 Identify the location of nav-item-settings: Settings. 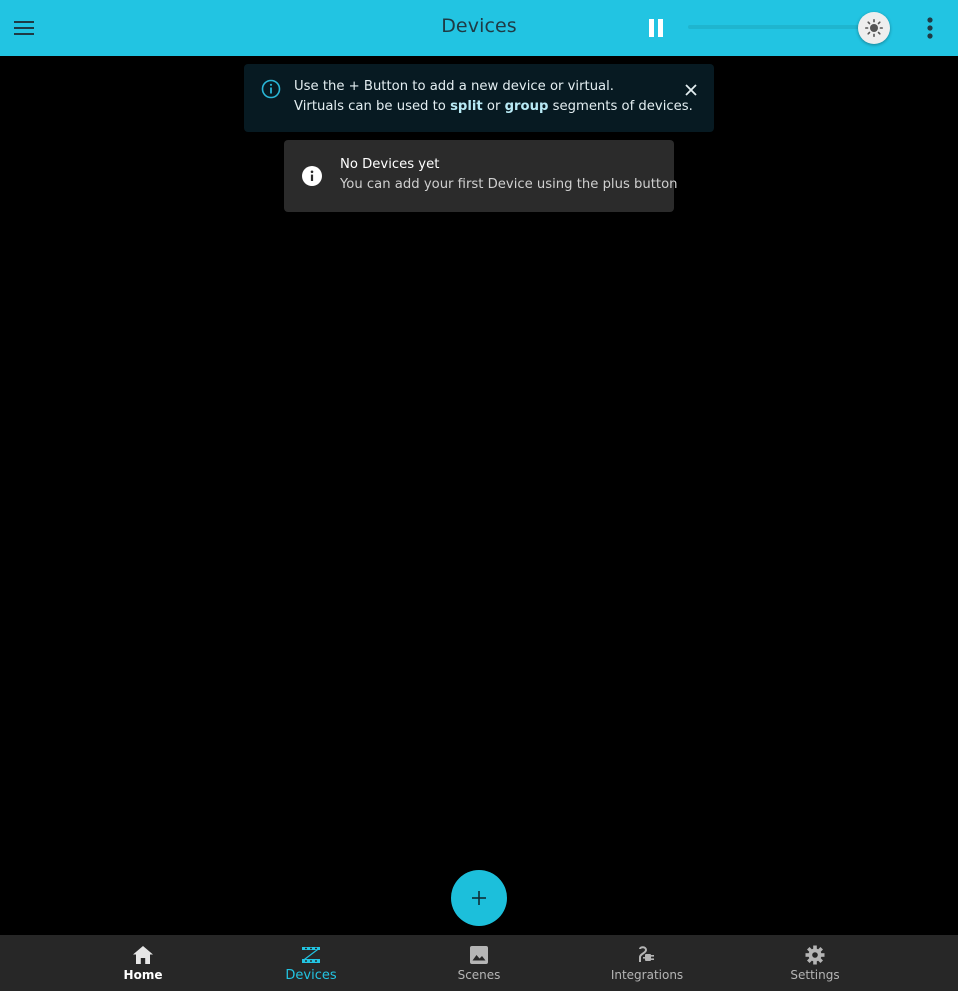
(815, 963).